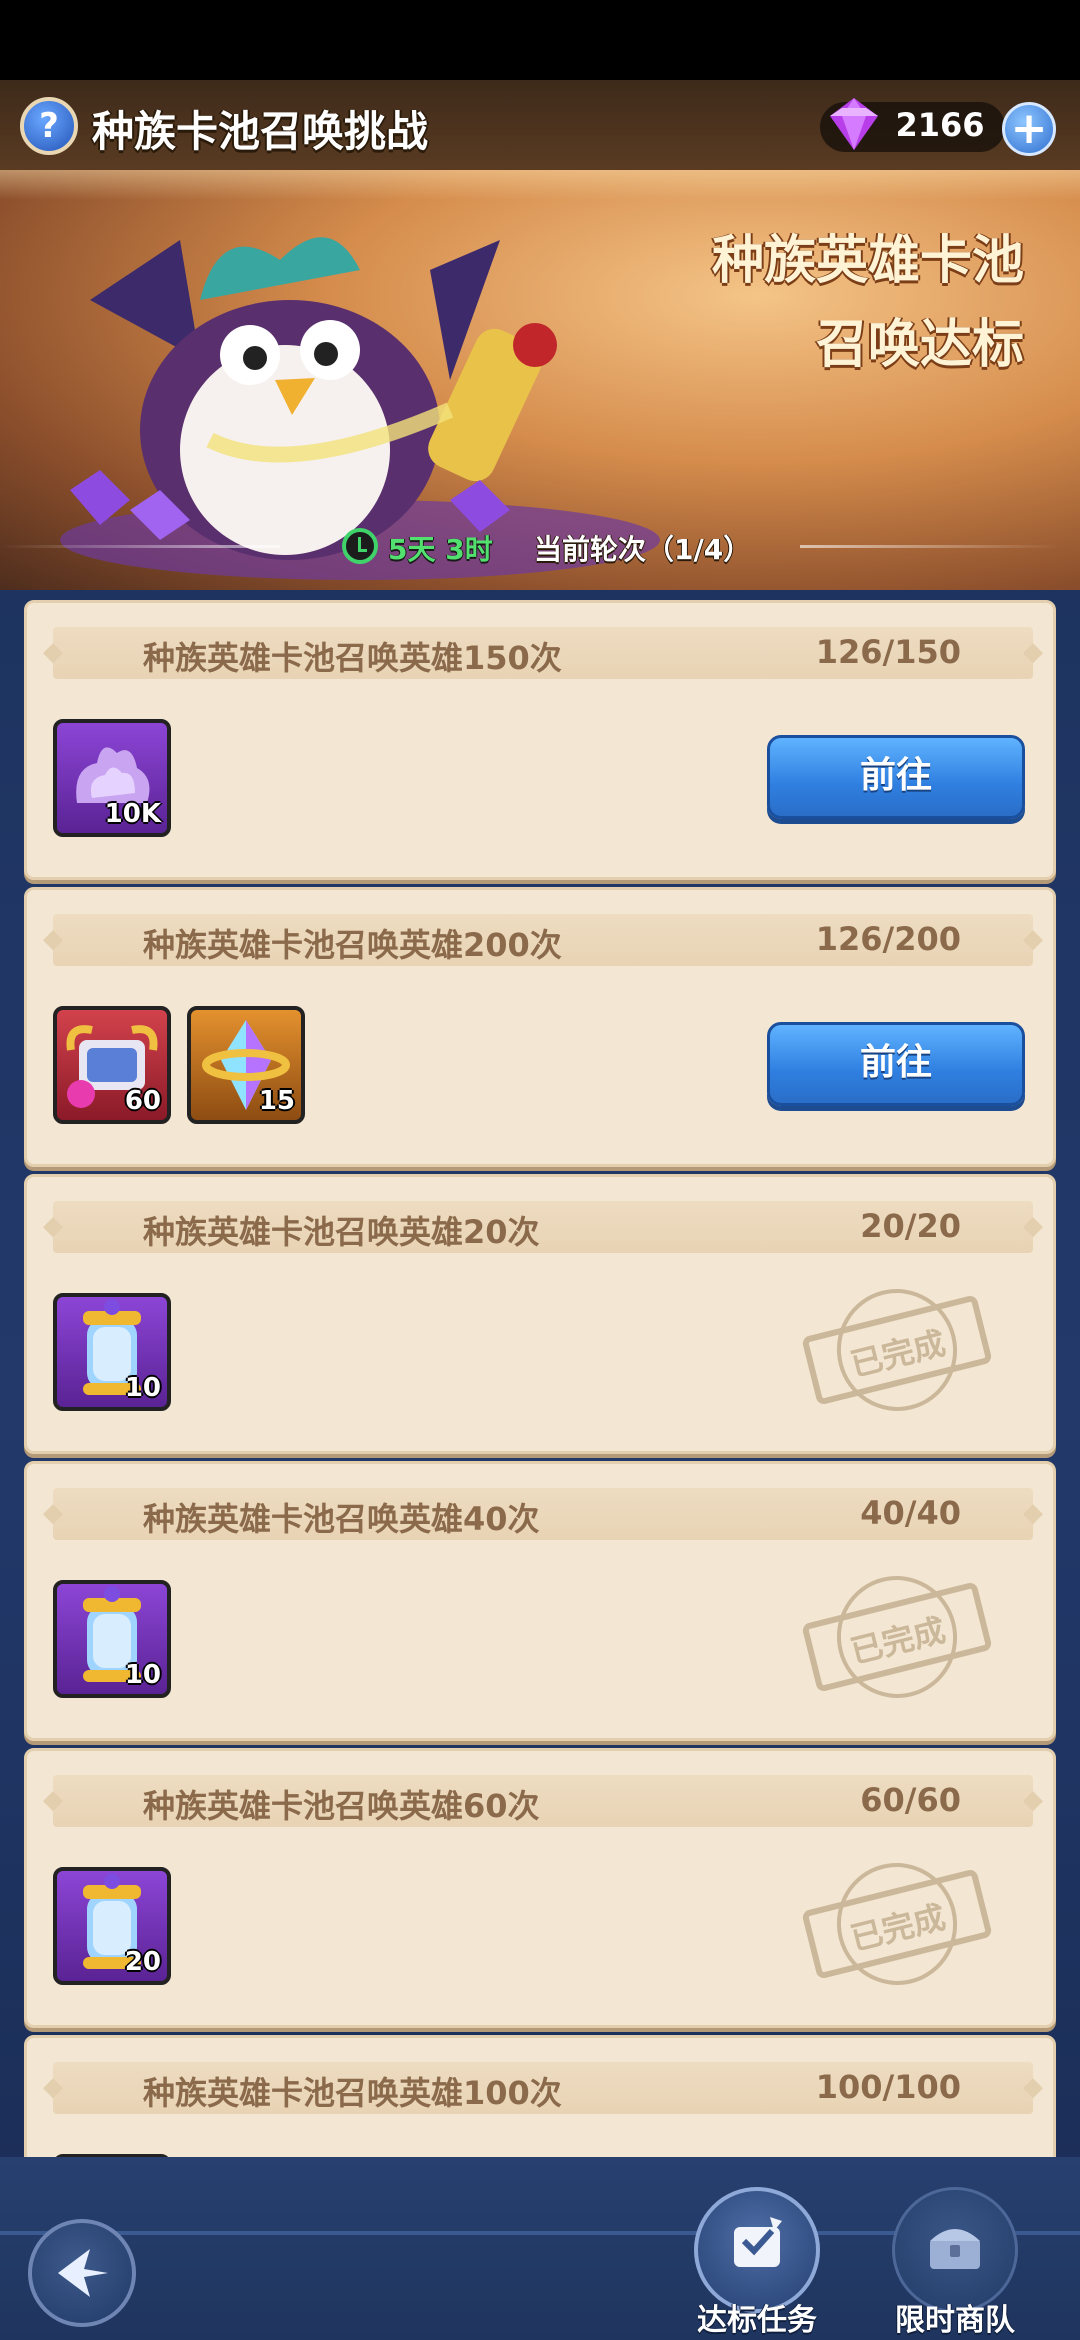 This screenshot has width=1080, height=2340. What do you see at coordinates (49, 126) in the screenshot?
I see `help-button: ?` at bounding box center [49, 126].